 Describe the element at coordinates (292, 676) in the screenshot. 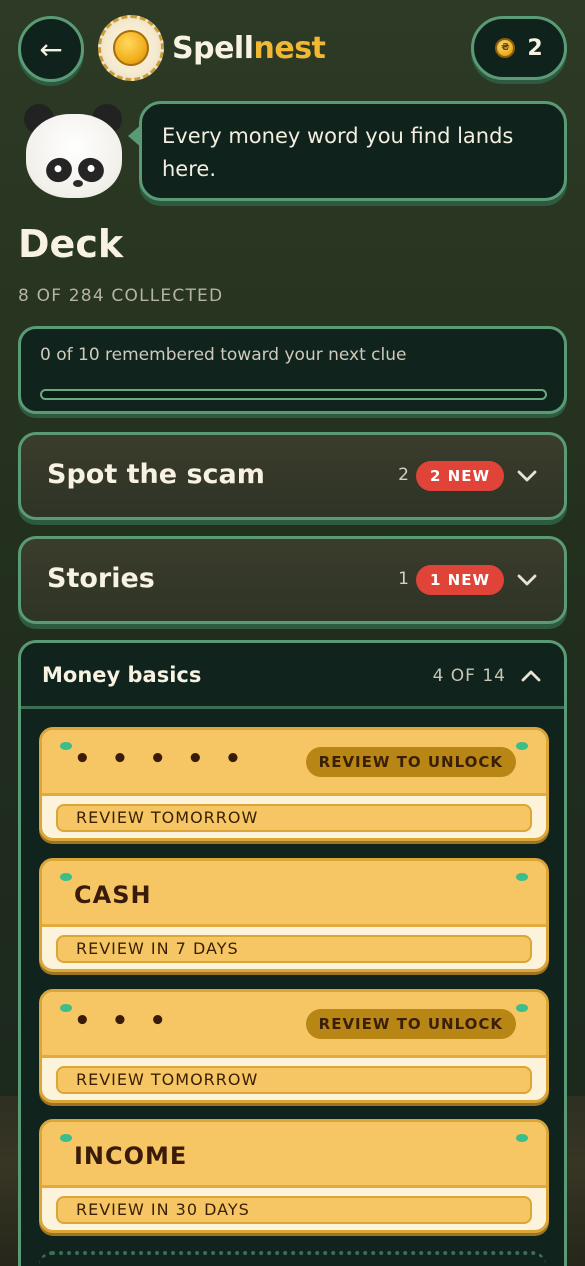

I see `section-header: Money basics 4 OF 14` at that location.